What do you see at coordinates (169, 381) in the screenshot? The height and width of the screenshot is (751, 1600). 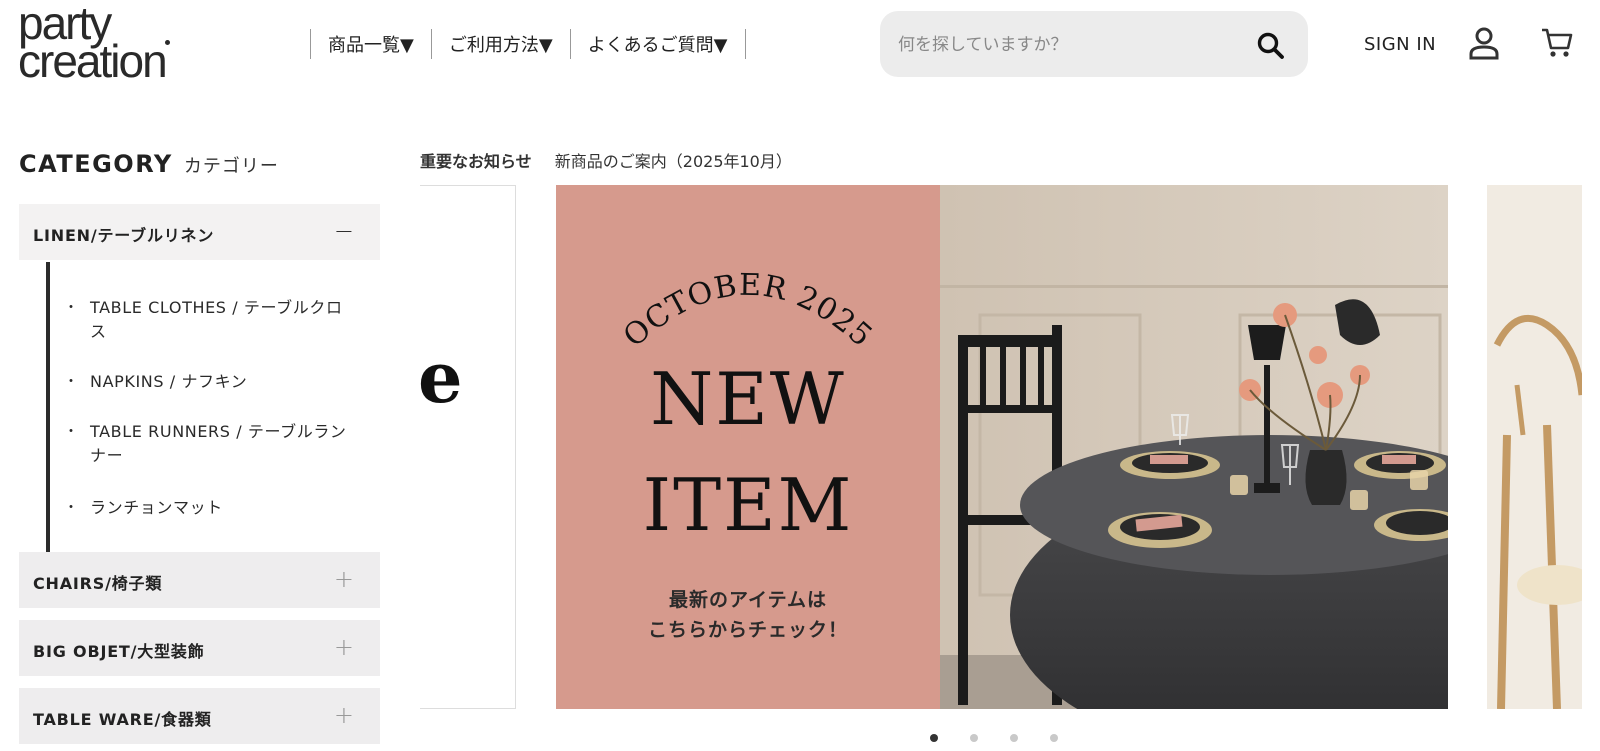 I see `subcategory-label: NAPKINS / ナフキン` at bounding box center [169, 381].